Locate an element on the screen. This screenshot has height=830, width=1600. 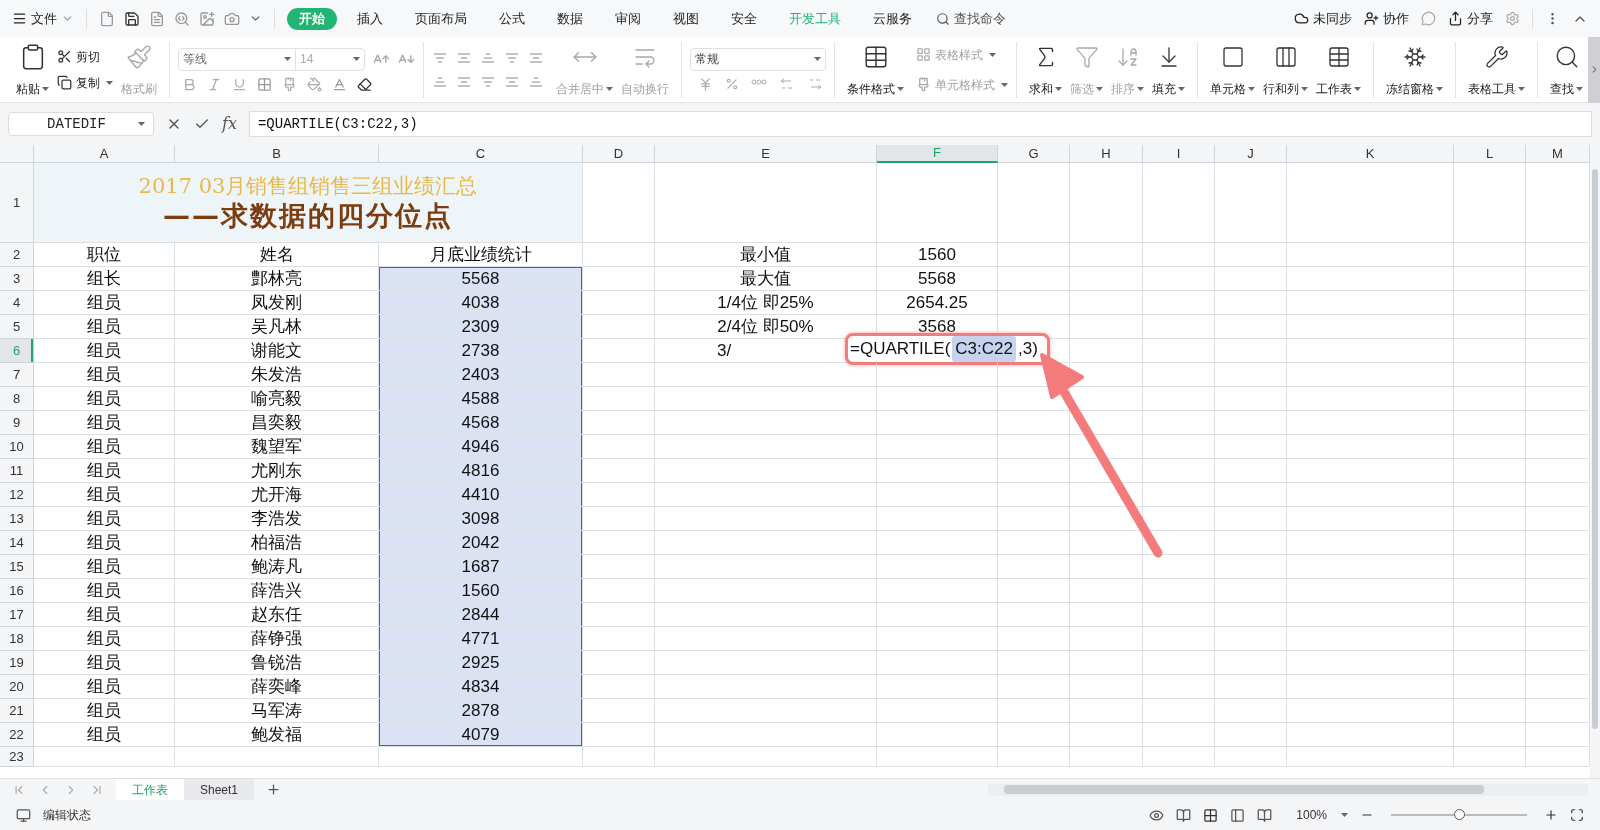
table-cell: 2925 is located at coordinates (481, 663).